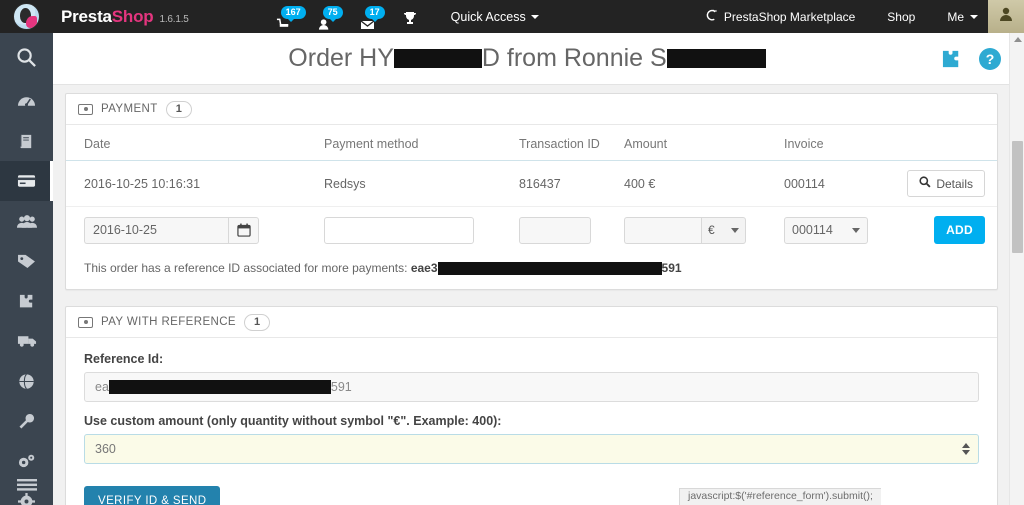  Describe the element at coordinates (132, 16) in the screenshot. I see `brand-shop: Shop` at that location.